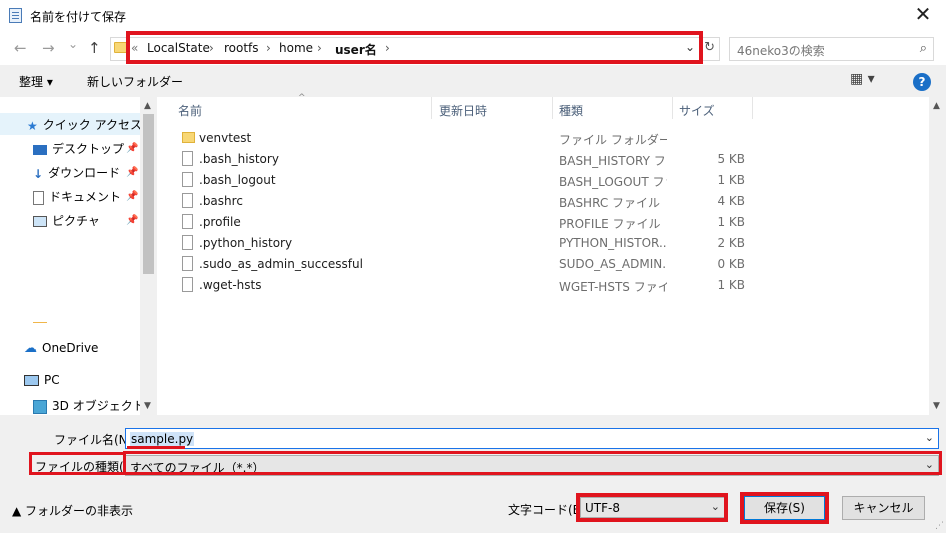 The width and height of the screenshot is (946, 533). What do you see at coordinates (543, 222) in the screenshot?
I see `file-row: .profile PROFILE ファイル 1 KB` at bounding box center [543, 222].